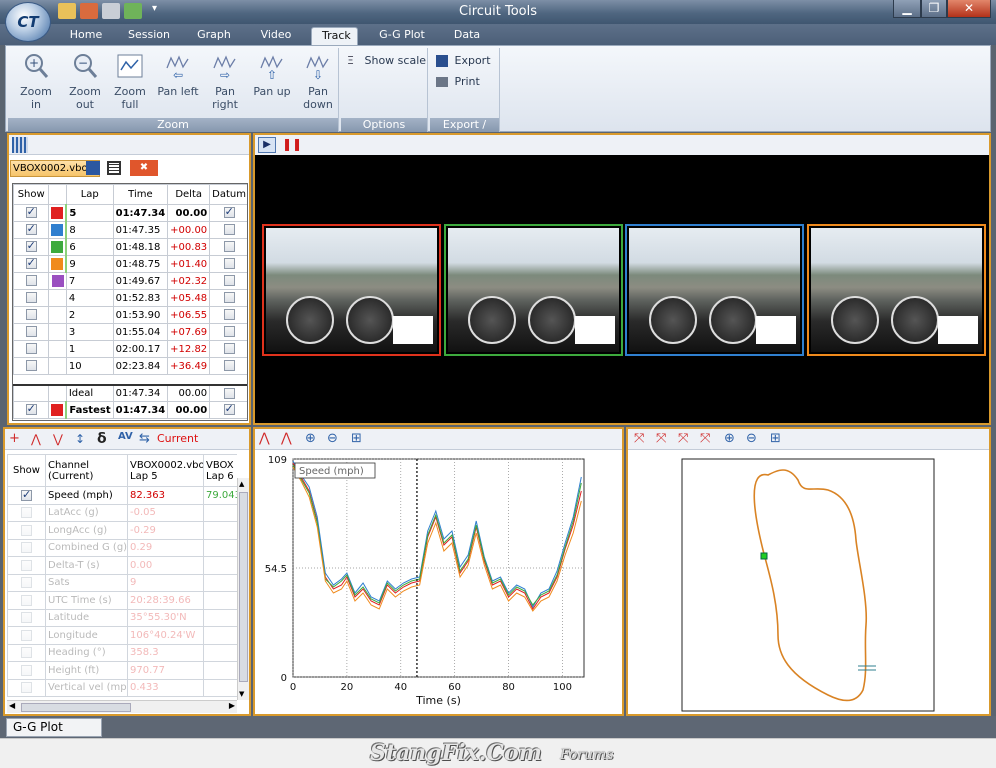 The width and height of the screenshot is (996, 768). What do you see at coordinates (20, 145) in the screenshot?
I see `columns-icon` at bounding box center [20, 145].